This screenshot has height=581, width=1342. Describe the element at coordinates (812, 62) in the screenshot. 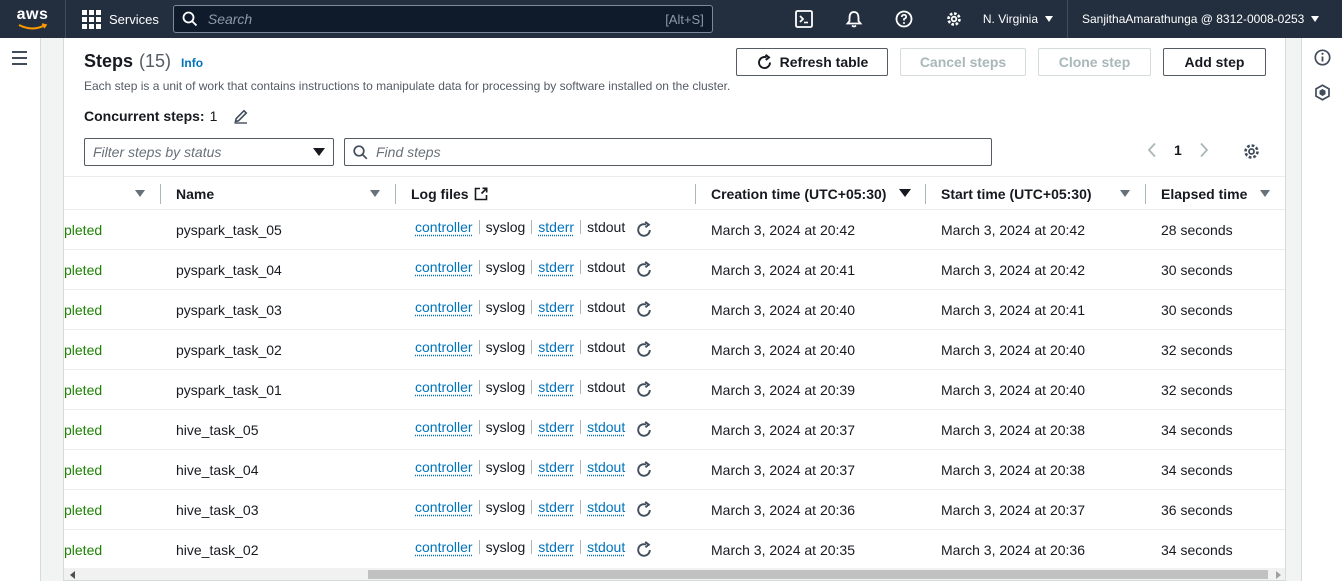

I see `refresh-table-button: Refresh table` at that location.